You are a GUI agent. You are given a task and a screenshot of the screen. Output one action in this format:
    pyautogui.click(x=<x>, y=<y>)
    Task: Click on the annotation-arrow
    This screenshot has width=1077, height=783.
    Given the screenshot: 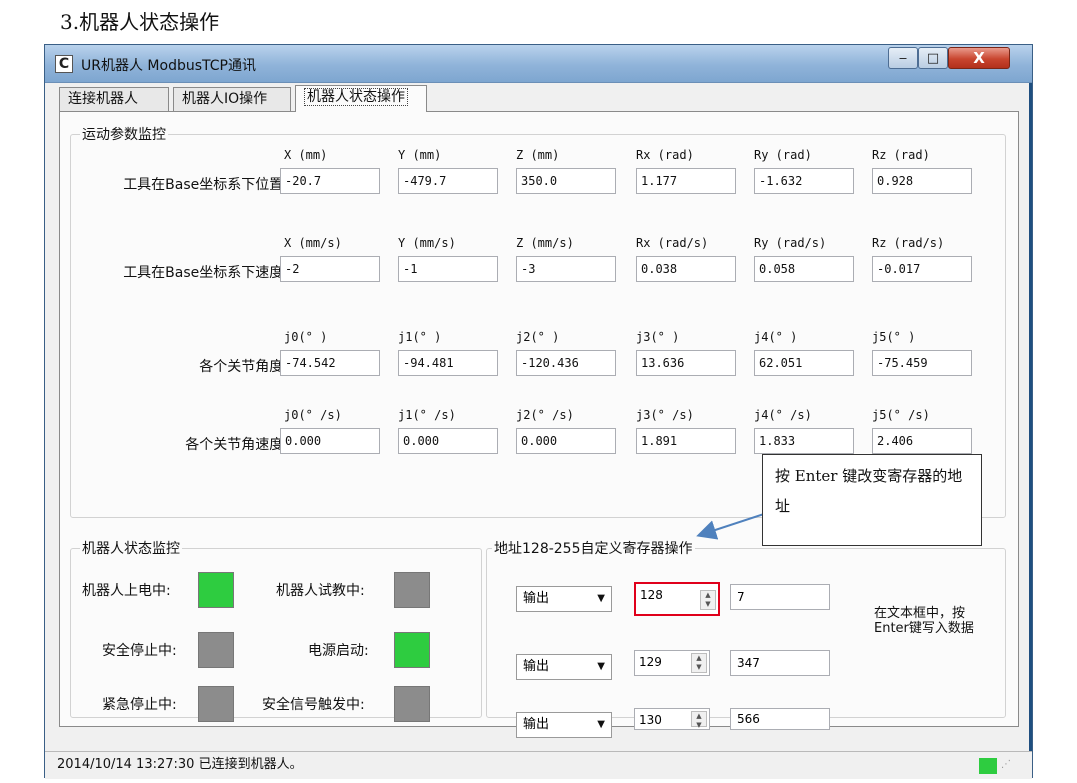 What is the action you would take?
    pyautogui.click(x=733, y=525)
    